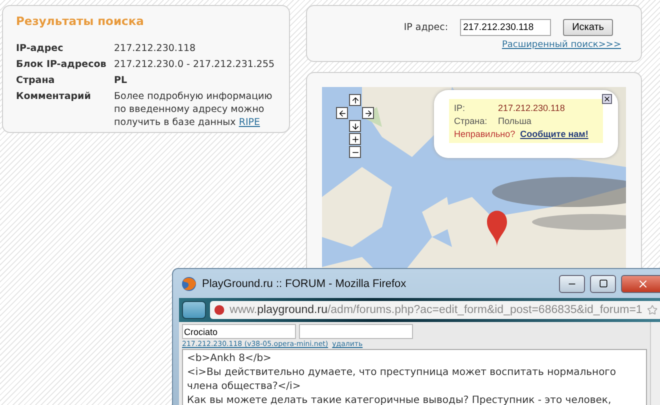 The image size is (660, 405). What do you see at coordinates (239, 331) in the screenshot?
I see `name-input-field: Crociato` at bounding box center [239, 331].